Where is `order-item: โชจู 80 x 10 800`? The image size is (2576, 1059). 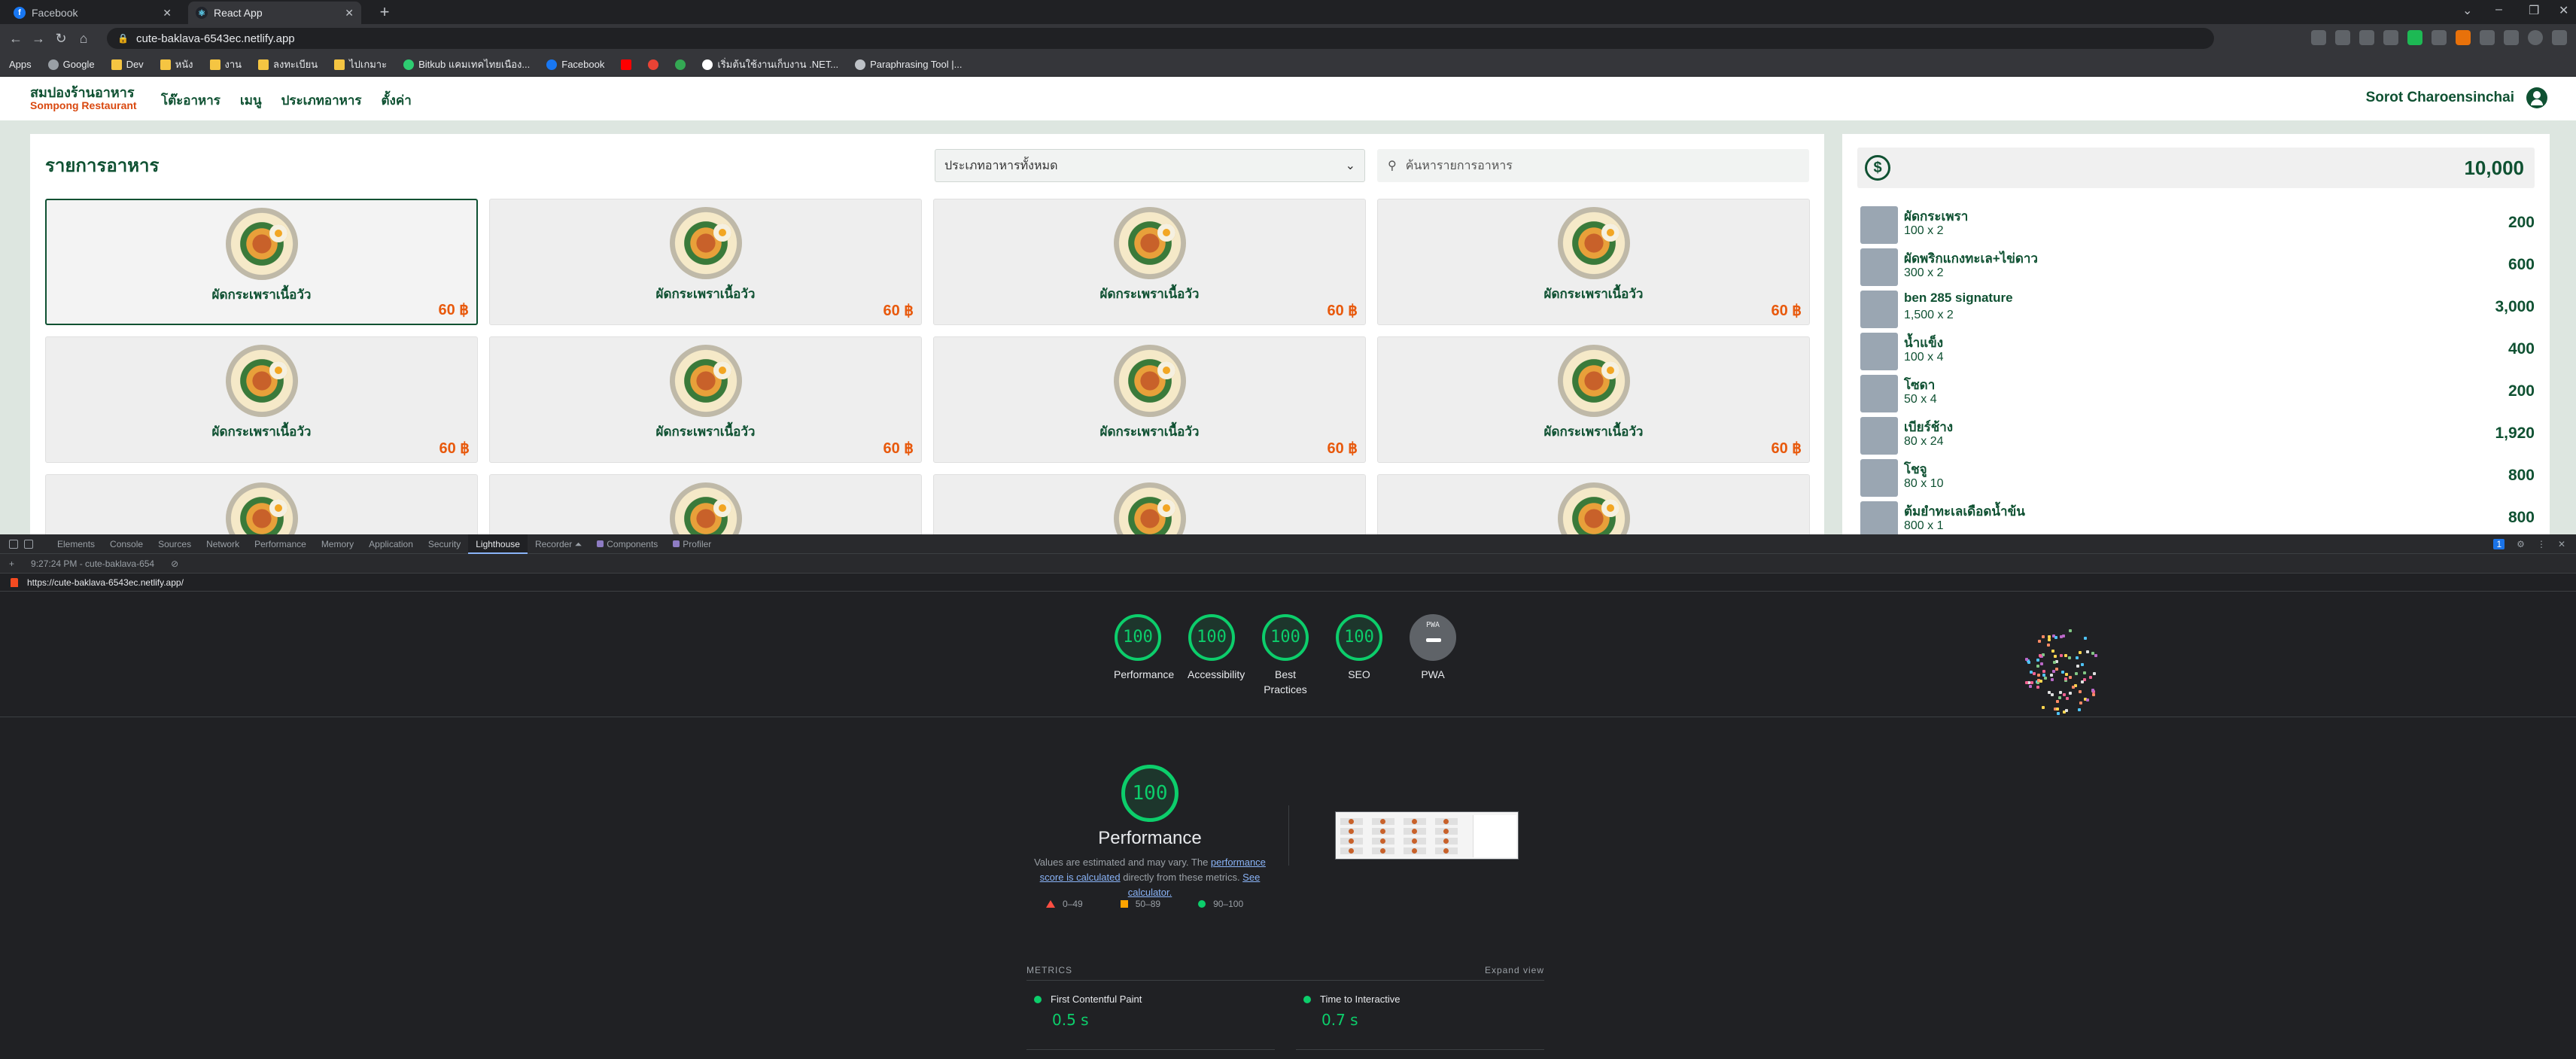
order-item: โชจู 80 x 10 800 is located at coordinates (2197, 479).